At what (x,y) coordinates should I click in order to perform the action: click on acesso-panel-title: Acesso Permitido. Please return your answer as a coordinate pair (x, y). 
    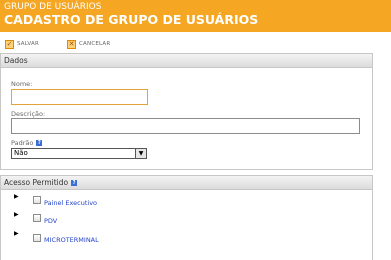
    Looking at the image, I should click on (36, 182).